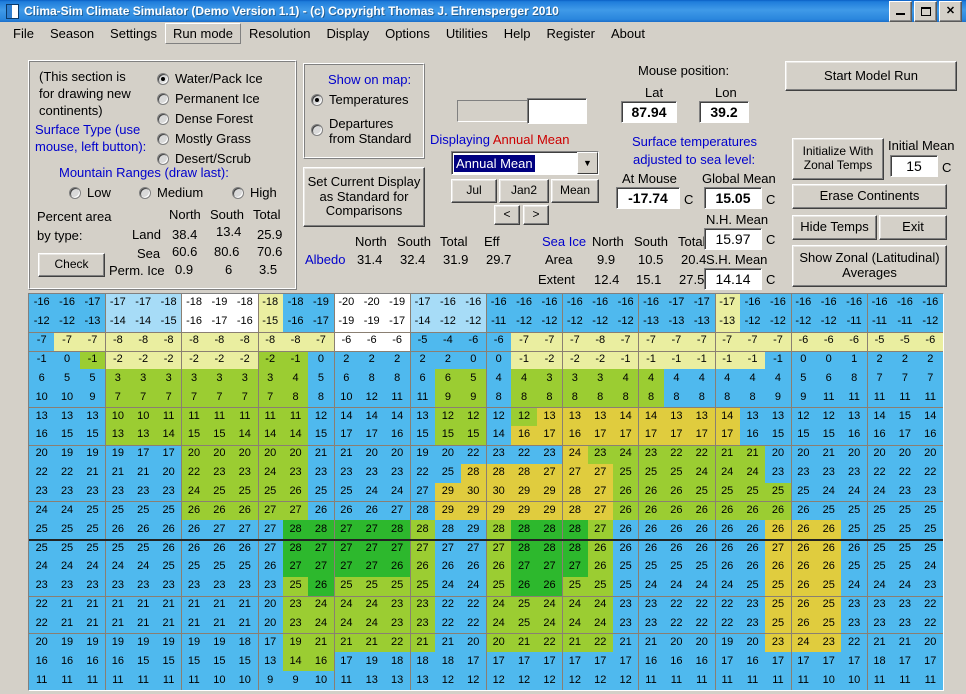  I want to click on surface-option-water-pack-ice: Water/Pack Ice, so click(210, 78).